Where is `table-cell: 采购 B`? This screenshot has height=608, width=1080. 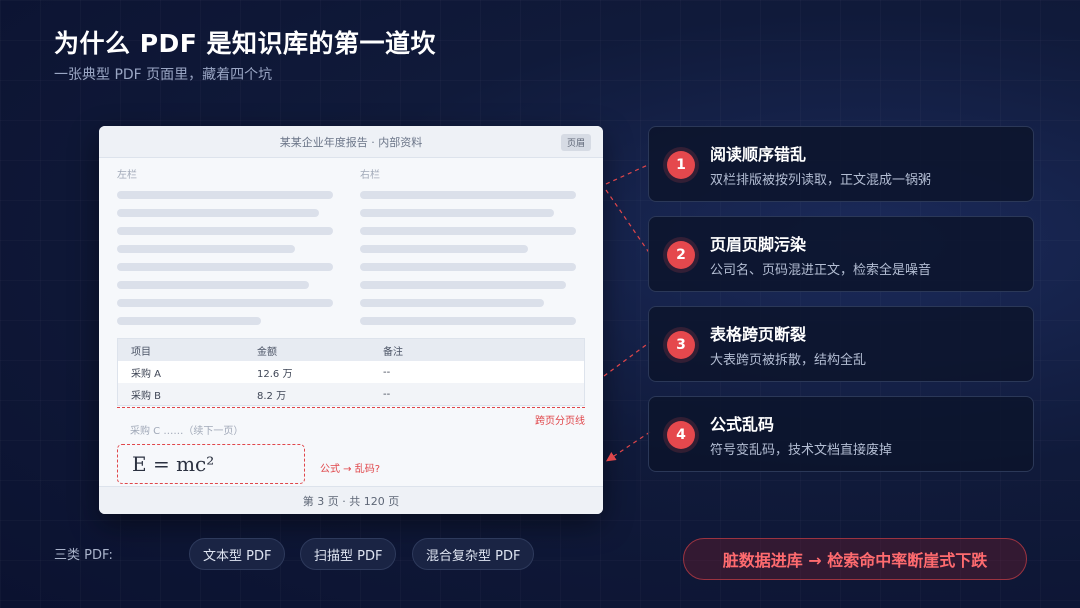
table-cell: 采购 B is located at coordinates (146, 396).